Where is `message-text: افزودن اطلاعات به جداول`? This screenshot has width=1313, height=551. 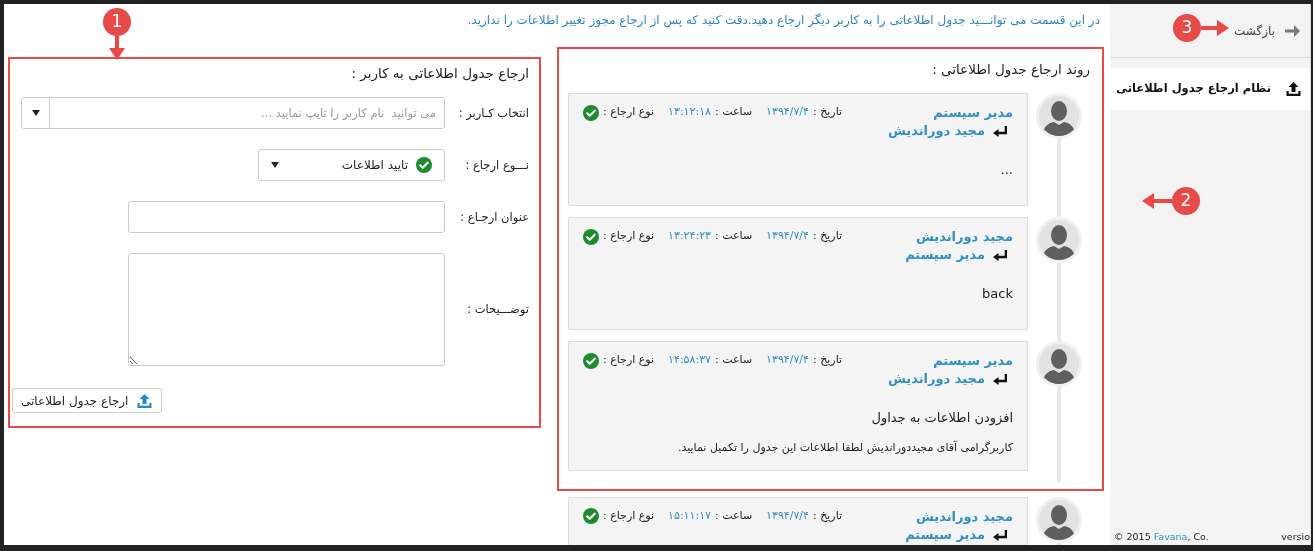
message-text: افزودن اطلاعات به جداول is located at coordinates (941, 418).